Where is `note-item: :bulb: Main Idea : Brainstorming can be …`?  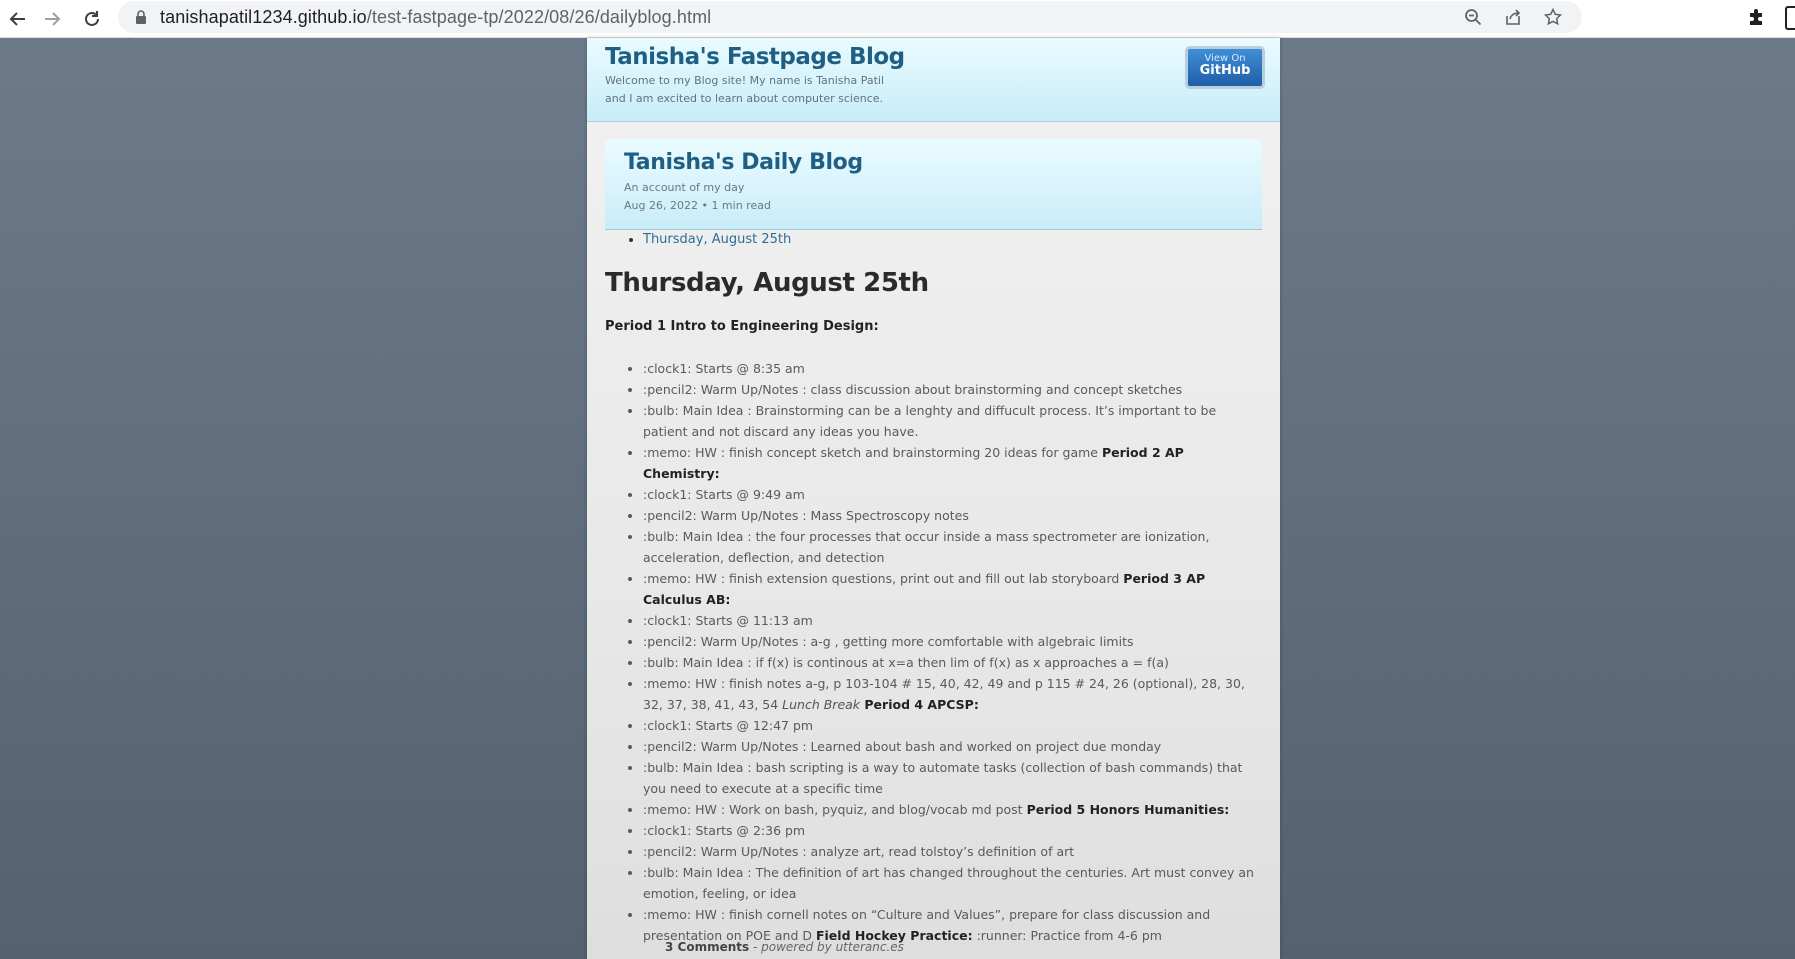
note-item: :bulb: Main Idea : Brainstorming can be … is located at coordinates (951, 421).